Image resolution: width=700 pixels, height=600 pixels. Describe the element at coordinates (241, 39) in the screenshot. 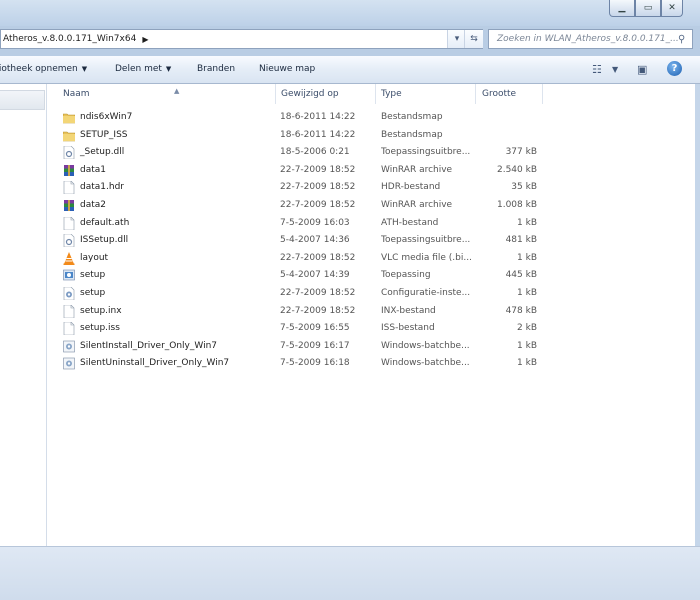

I see `address-bar: Atheros_v.8.0.0.171_Win7x64 ▶ ▾ ⇆` at that location.